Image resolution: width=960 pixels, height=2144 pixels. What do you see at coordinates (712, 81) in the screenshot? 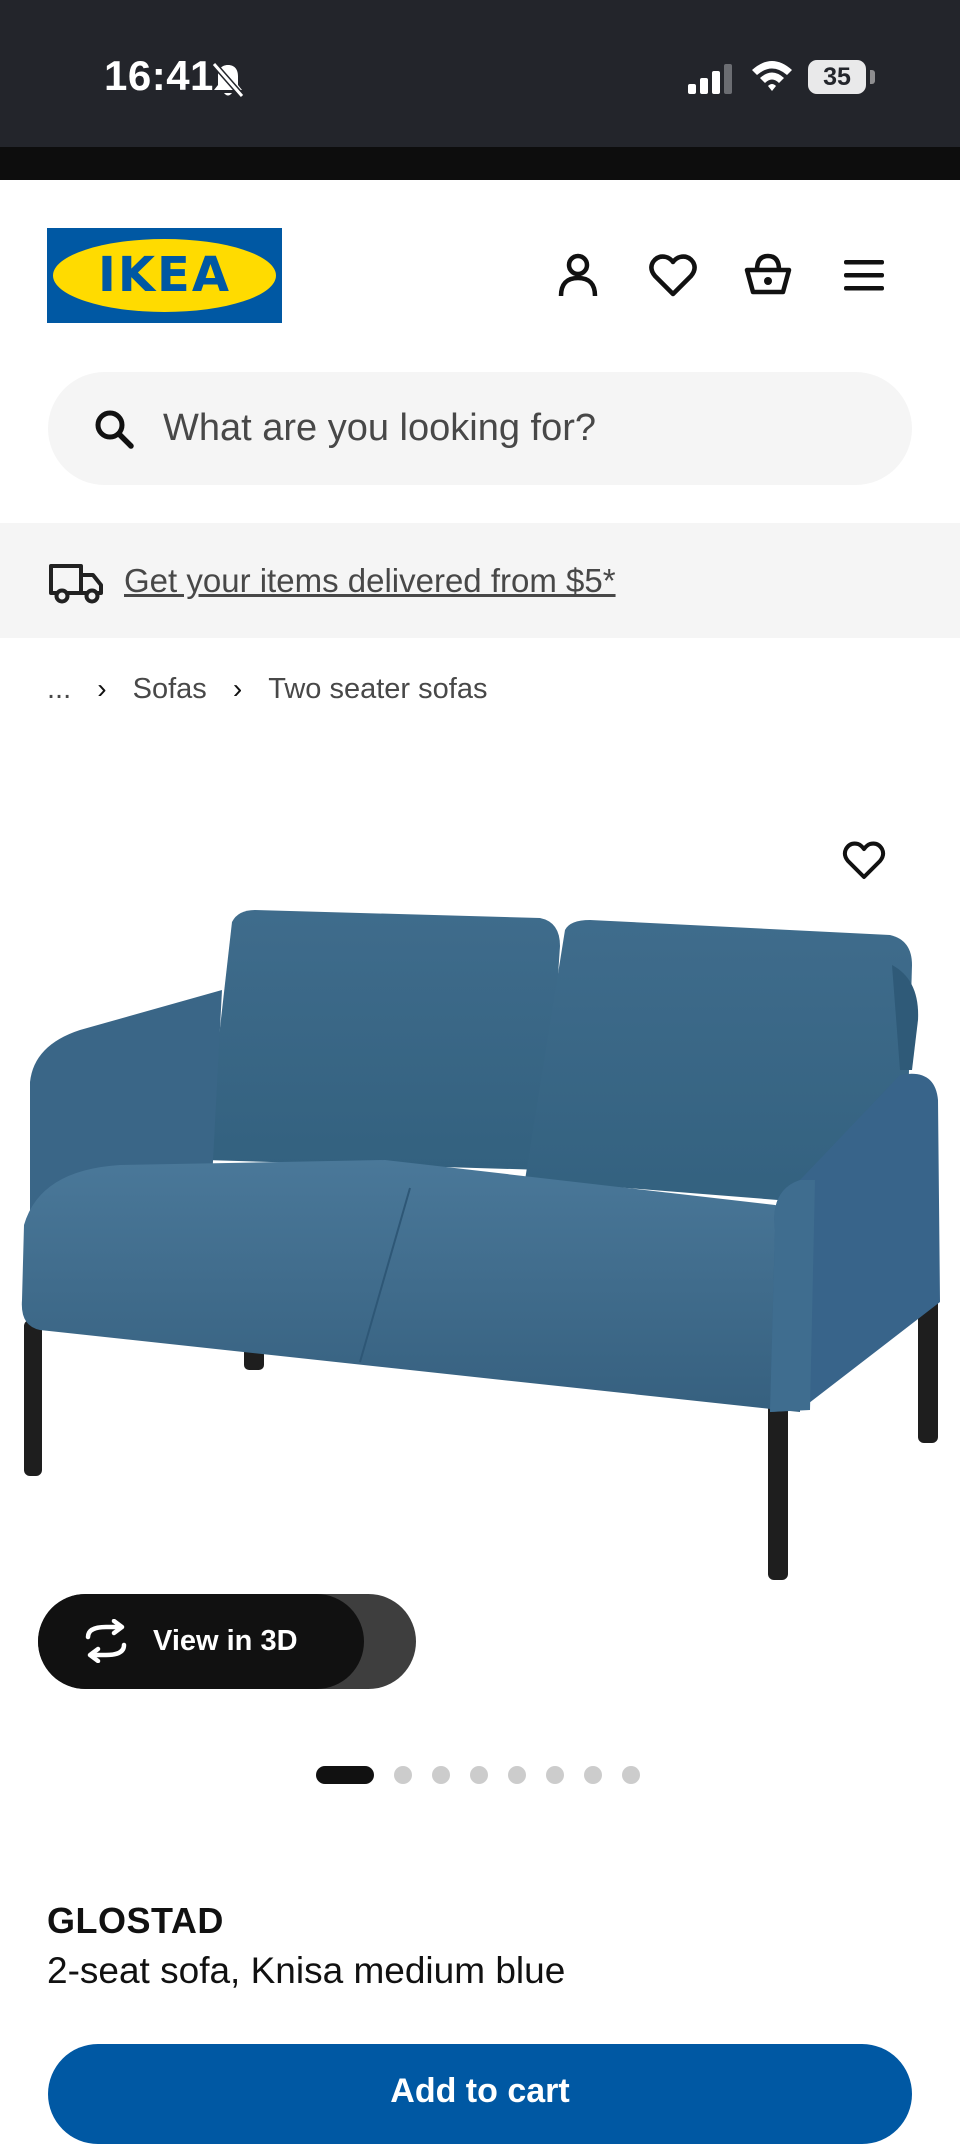
I see `cellular-signal-icon` at bounding box center [712, 81].